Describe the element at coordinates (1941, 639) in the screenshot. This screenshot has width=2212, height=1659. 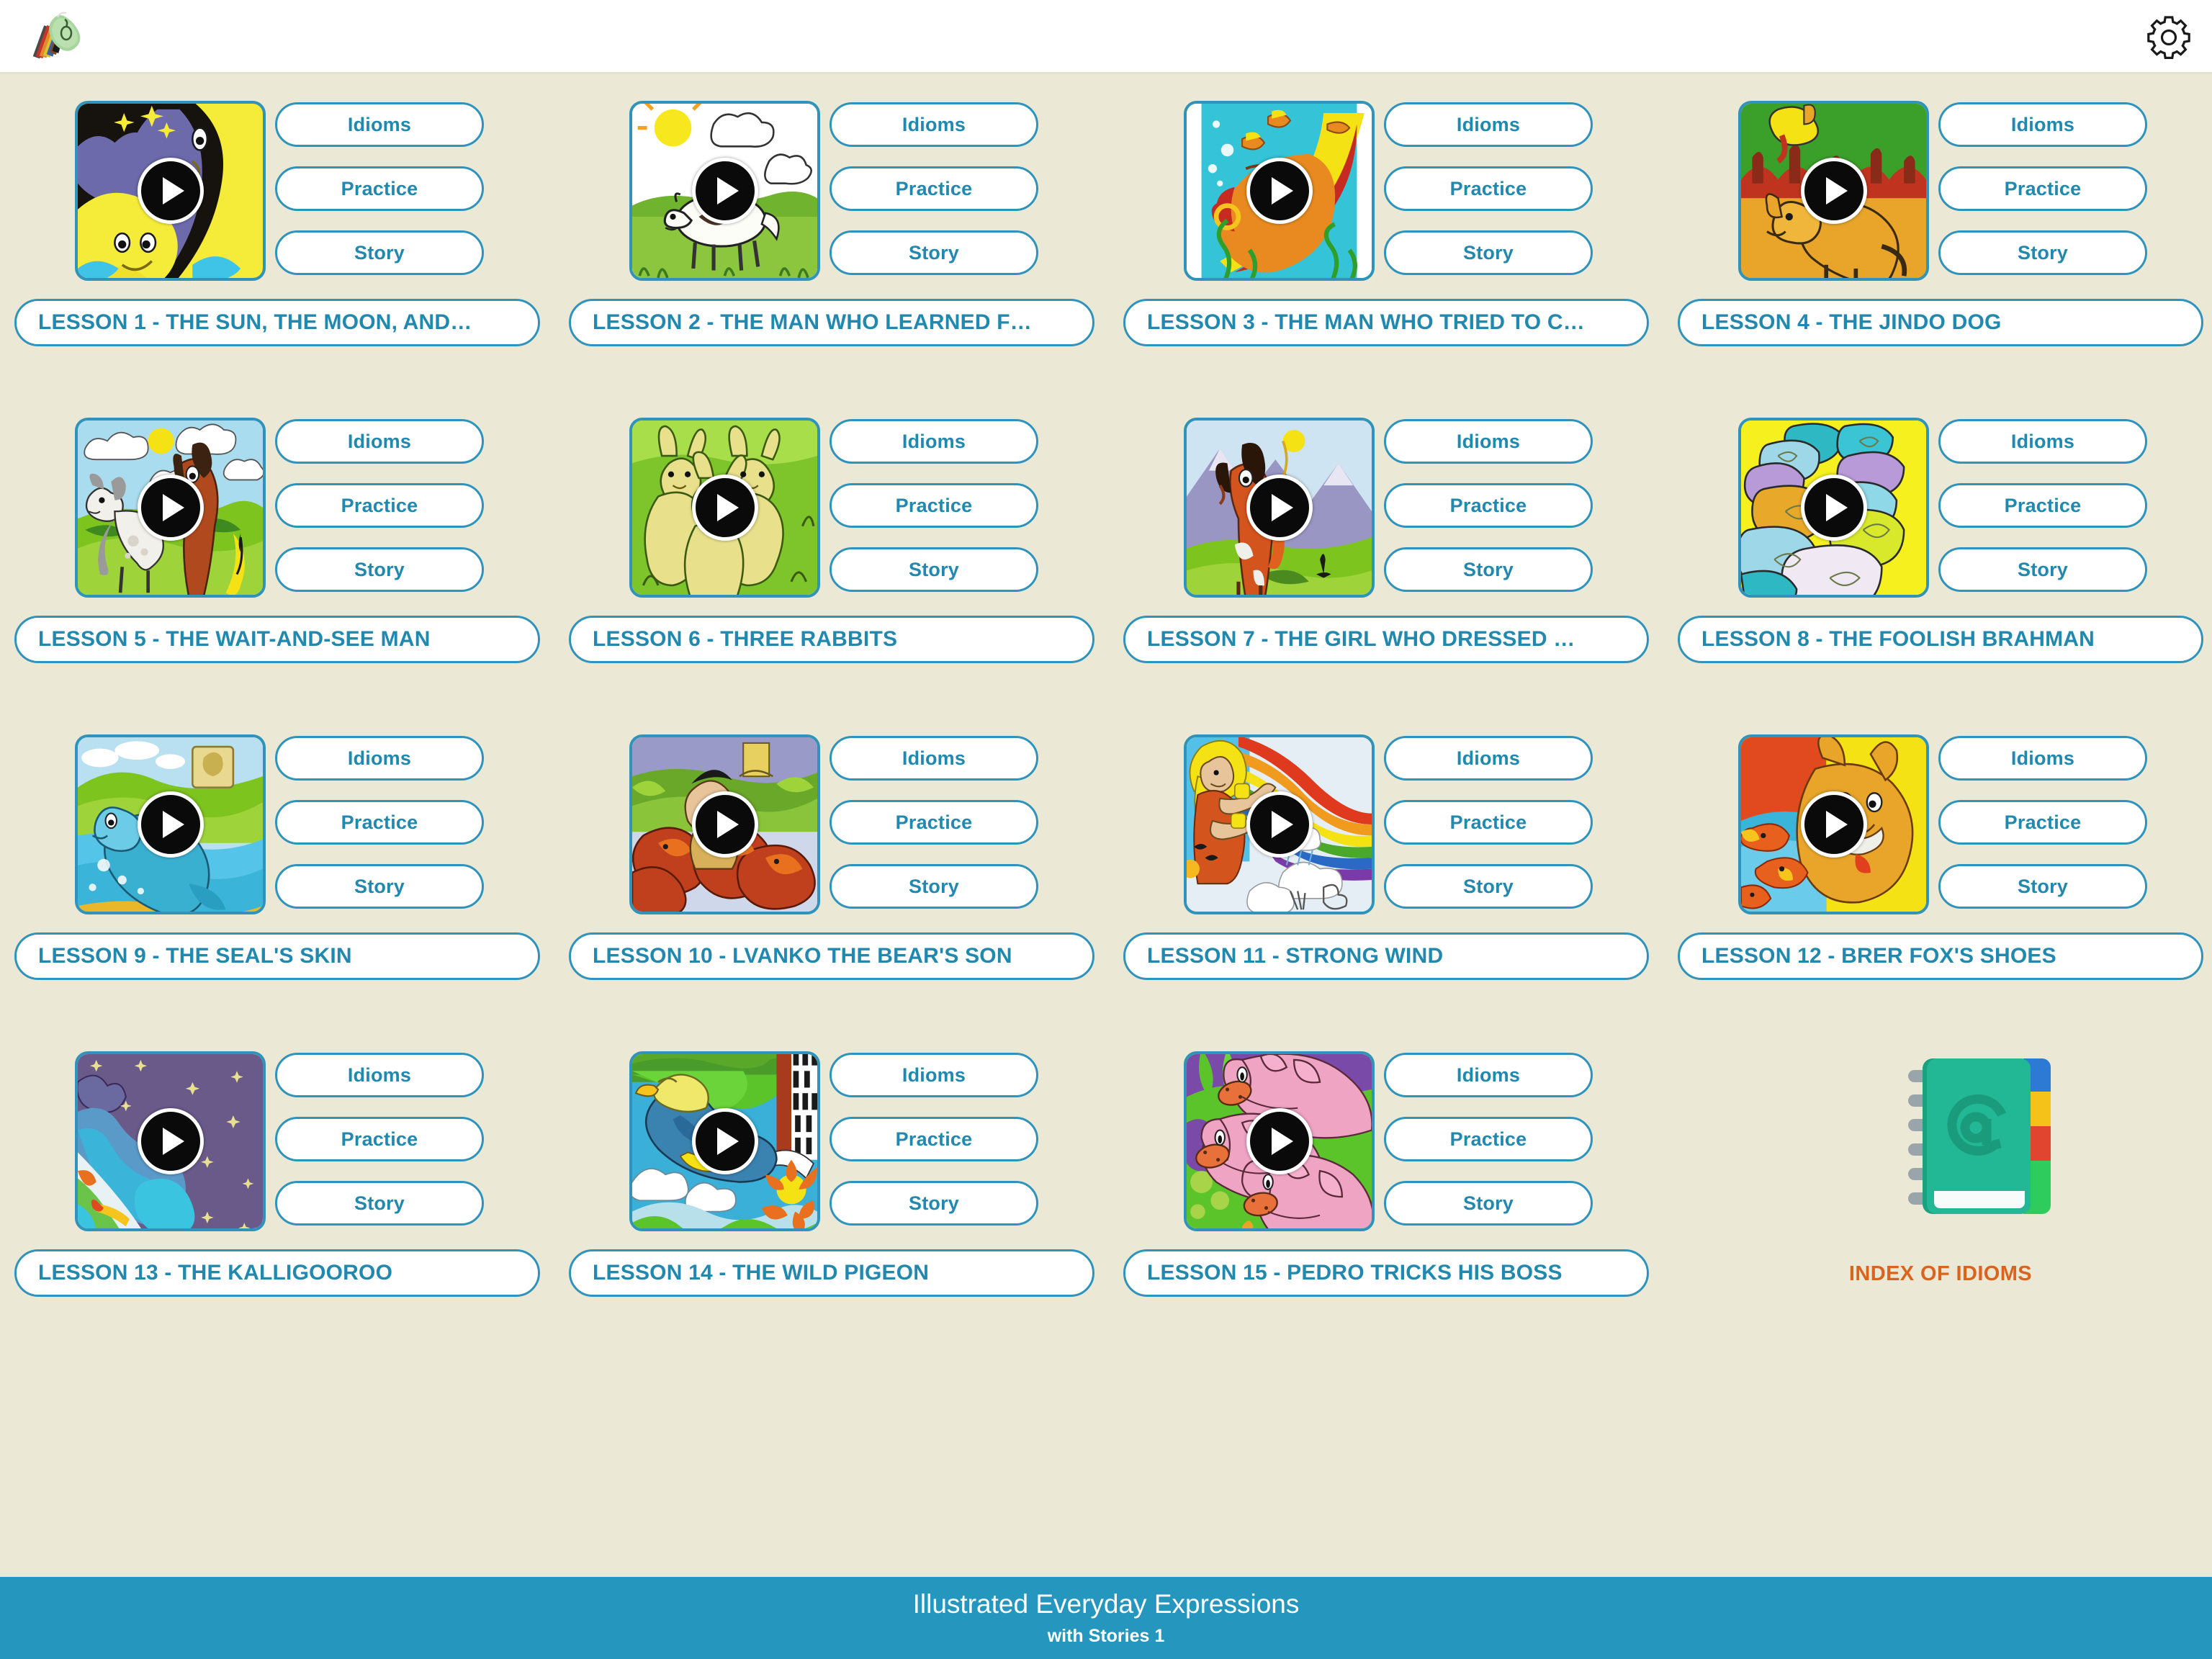
I see `lesson-title-button: LESSON 8 - THE FOOLISH BRAHMAN` at that location.